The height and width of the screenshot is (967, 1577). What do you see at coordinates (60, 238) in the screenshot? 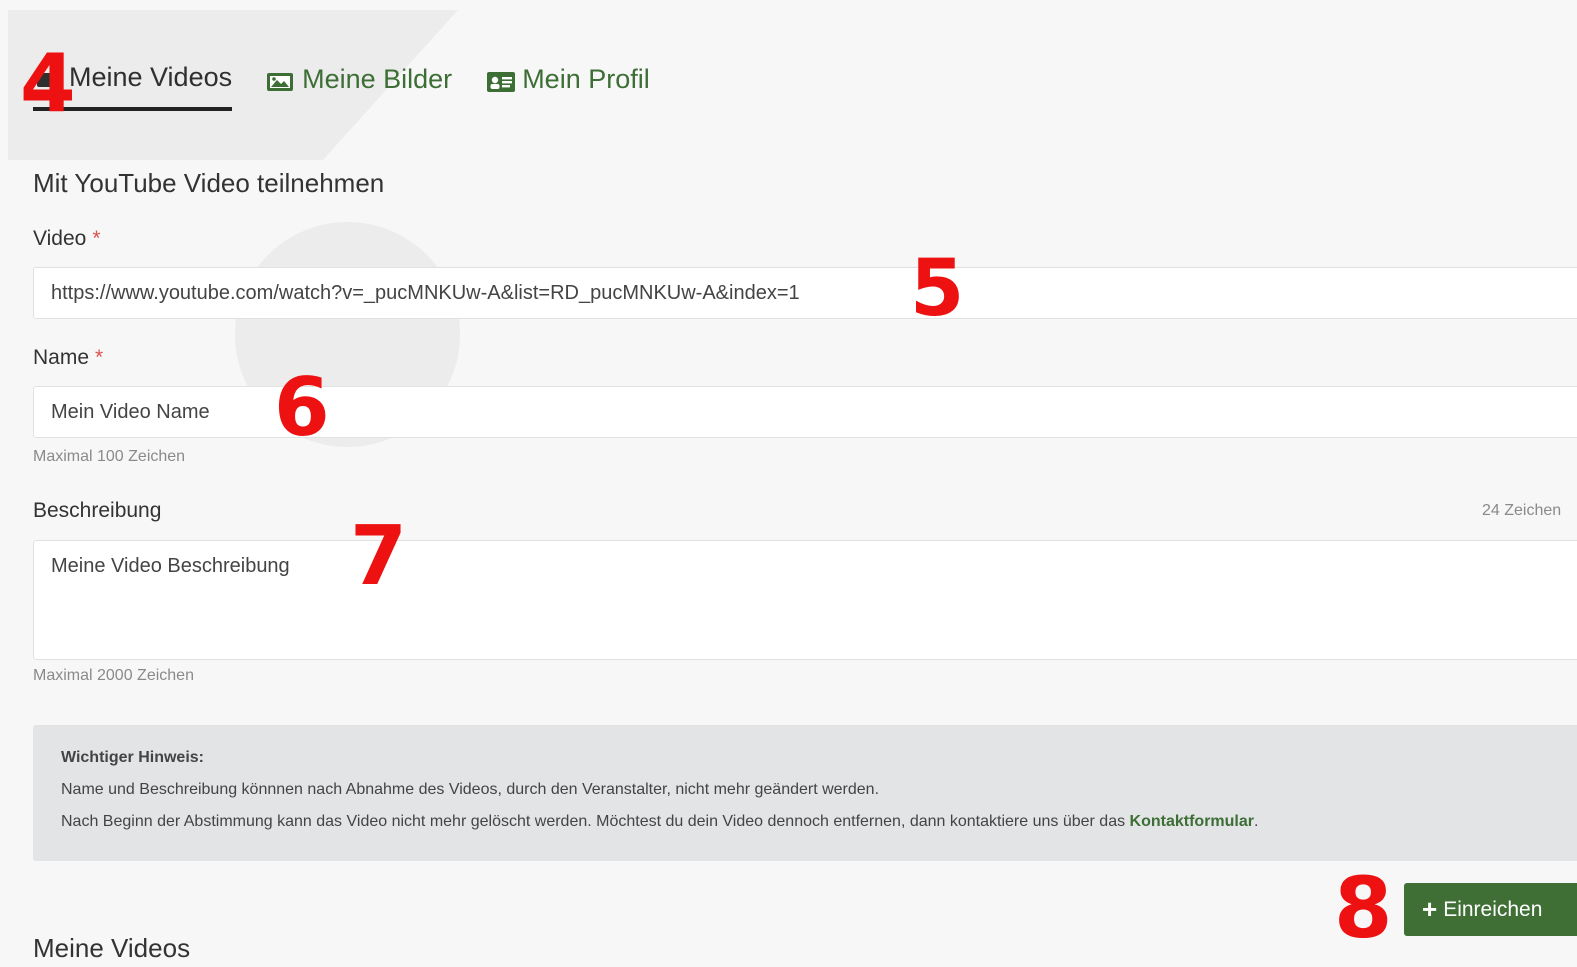
I see `video-label-text: Video` at bounding box center [60, 238].